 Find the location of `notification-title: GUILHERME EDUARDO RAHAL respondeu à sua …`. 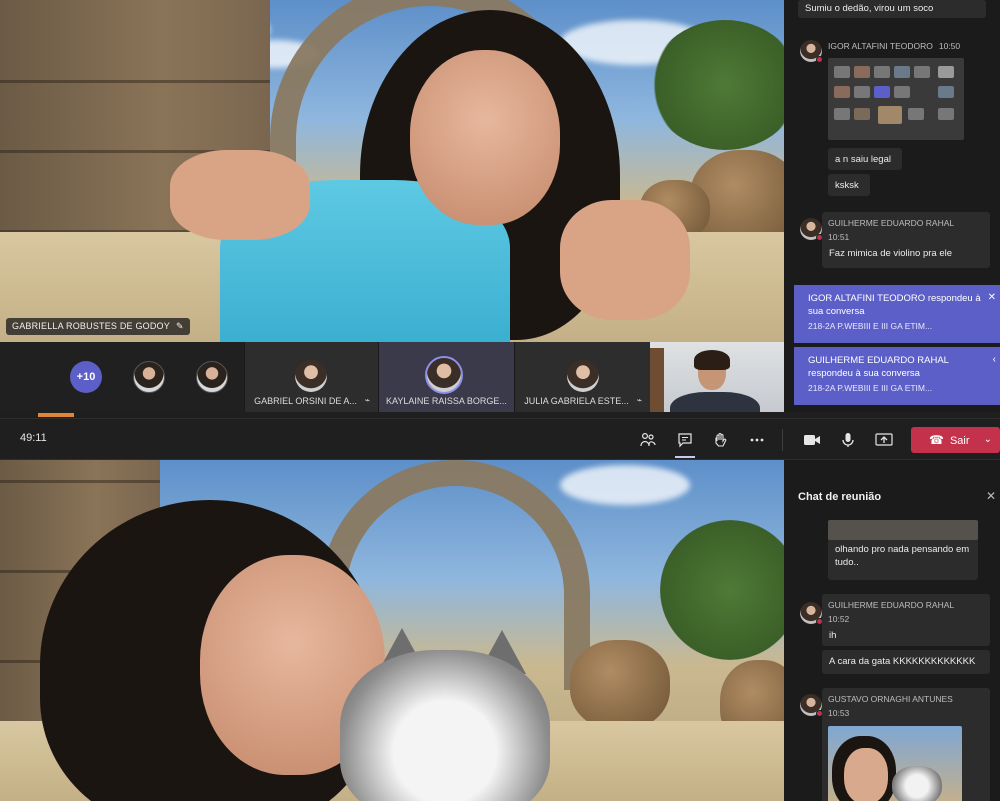

notification-title: GUILHERME EDUARDO RAHAL respondeu à sua … is located at coordinates (878, 367).